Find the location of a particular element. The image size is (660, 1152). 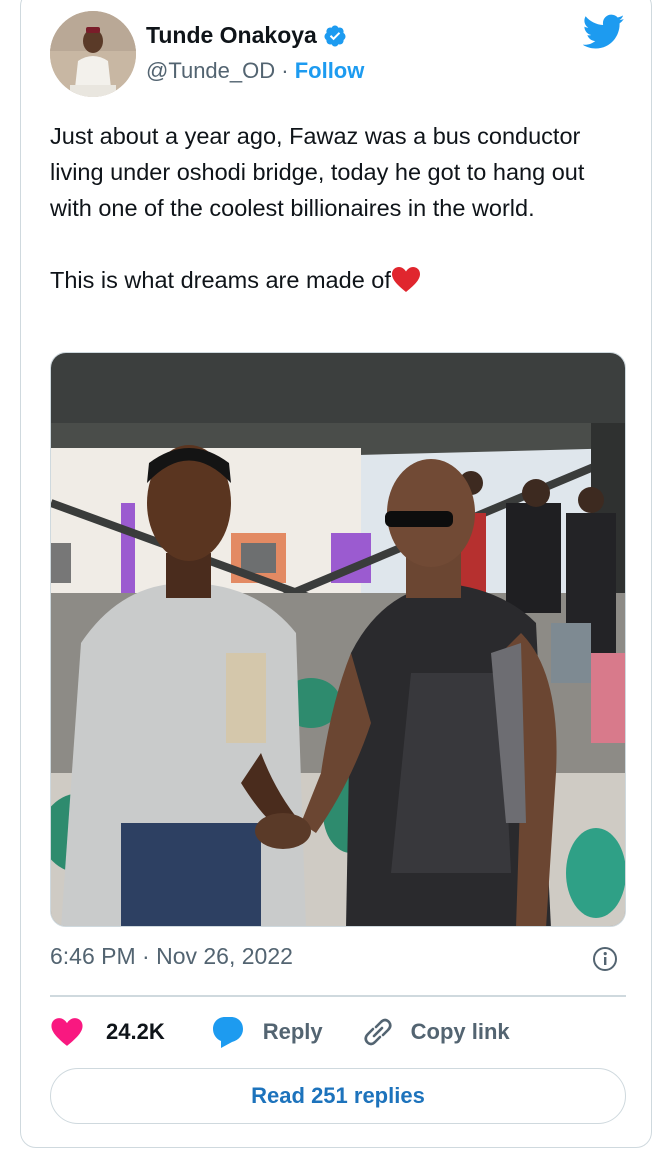

action-bar: 24.2K Reply Copy link is located at coordinates (280, 1032).